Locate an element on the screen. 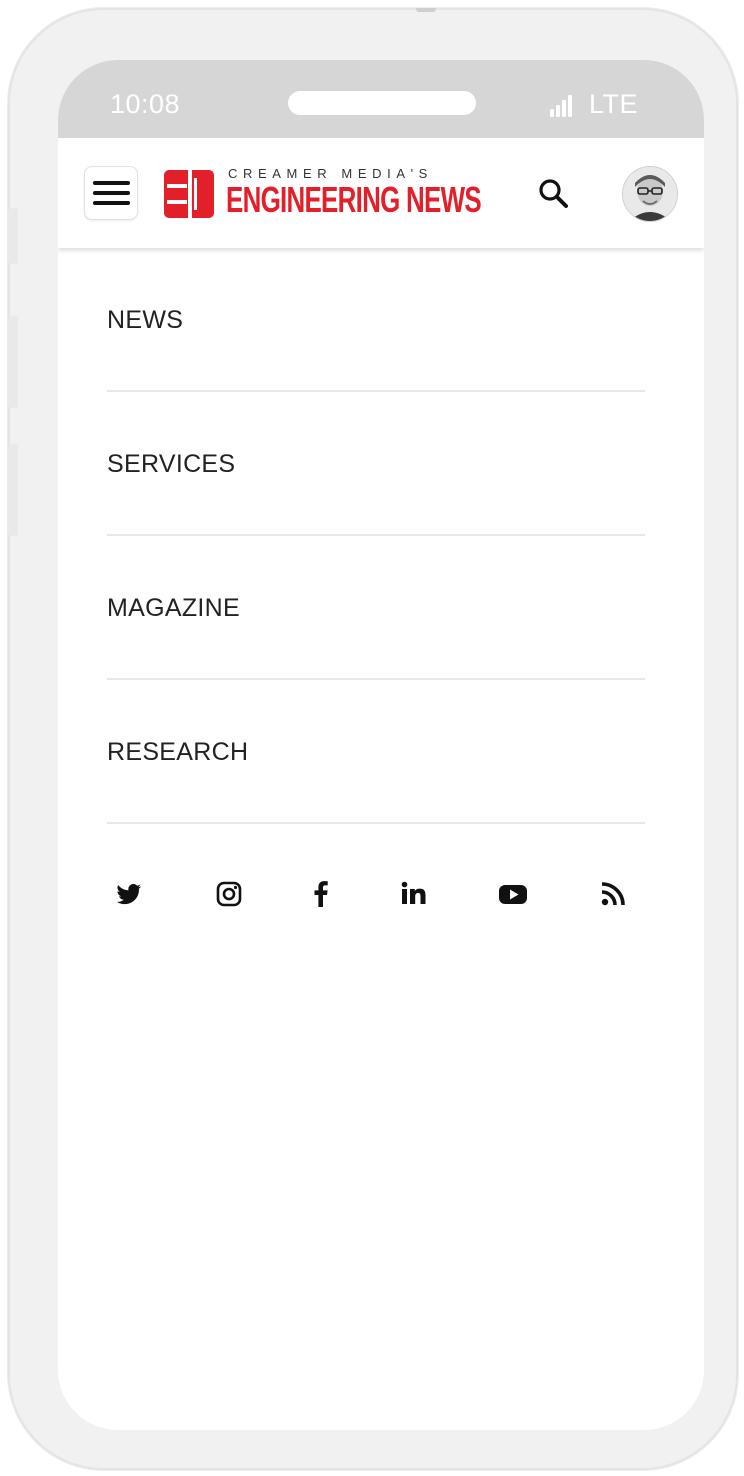  logo-mark-icon is located at coordinates (189, 194).